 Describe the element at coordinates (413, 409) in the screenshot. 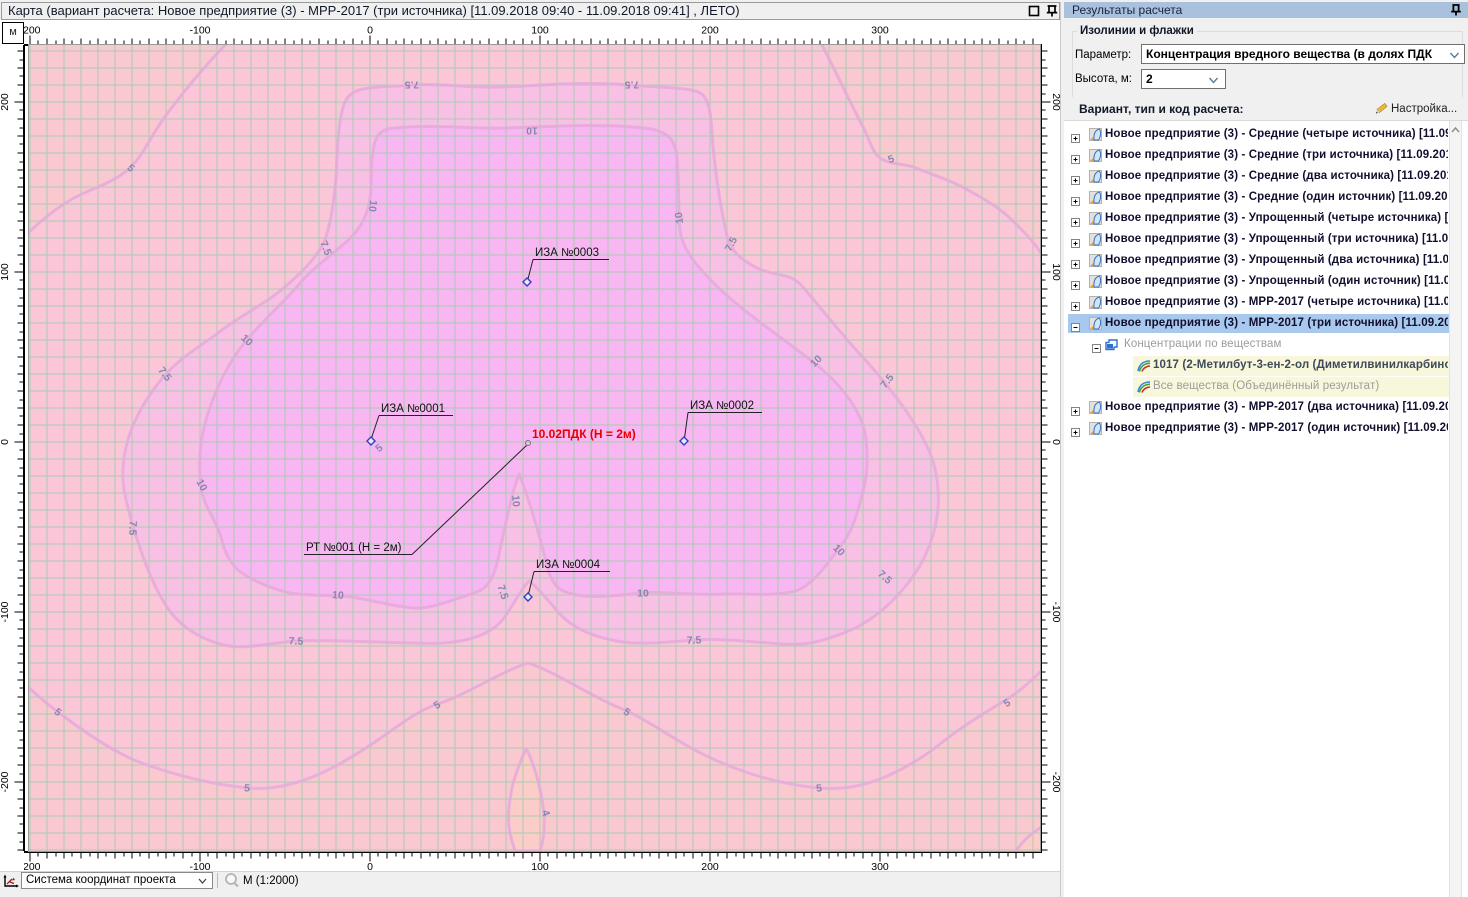

I see `svg-text: ИЗА №0001` at that location.